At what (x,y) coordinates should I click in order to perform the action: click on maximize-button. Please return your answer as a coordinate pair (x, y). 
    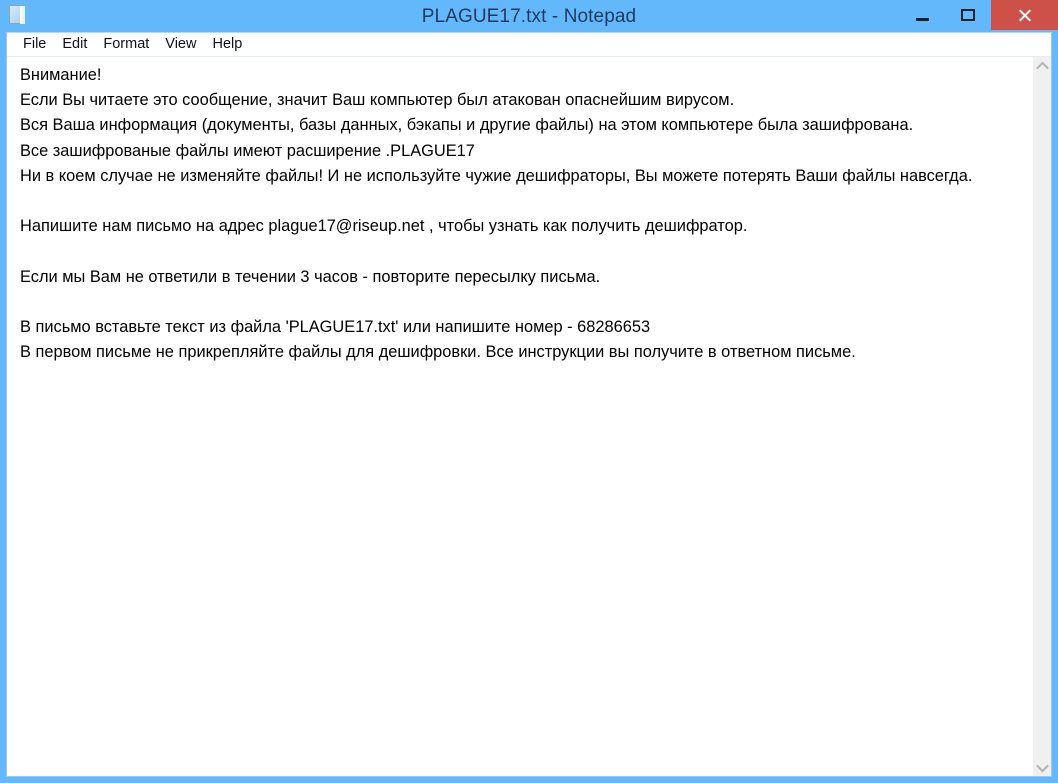
    Looking at the image, I should click on (968, 15).